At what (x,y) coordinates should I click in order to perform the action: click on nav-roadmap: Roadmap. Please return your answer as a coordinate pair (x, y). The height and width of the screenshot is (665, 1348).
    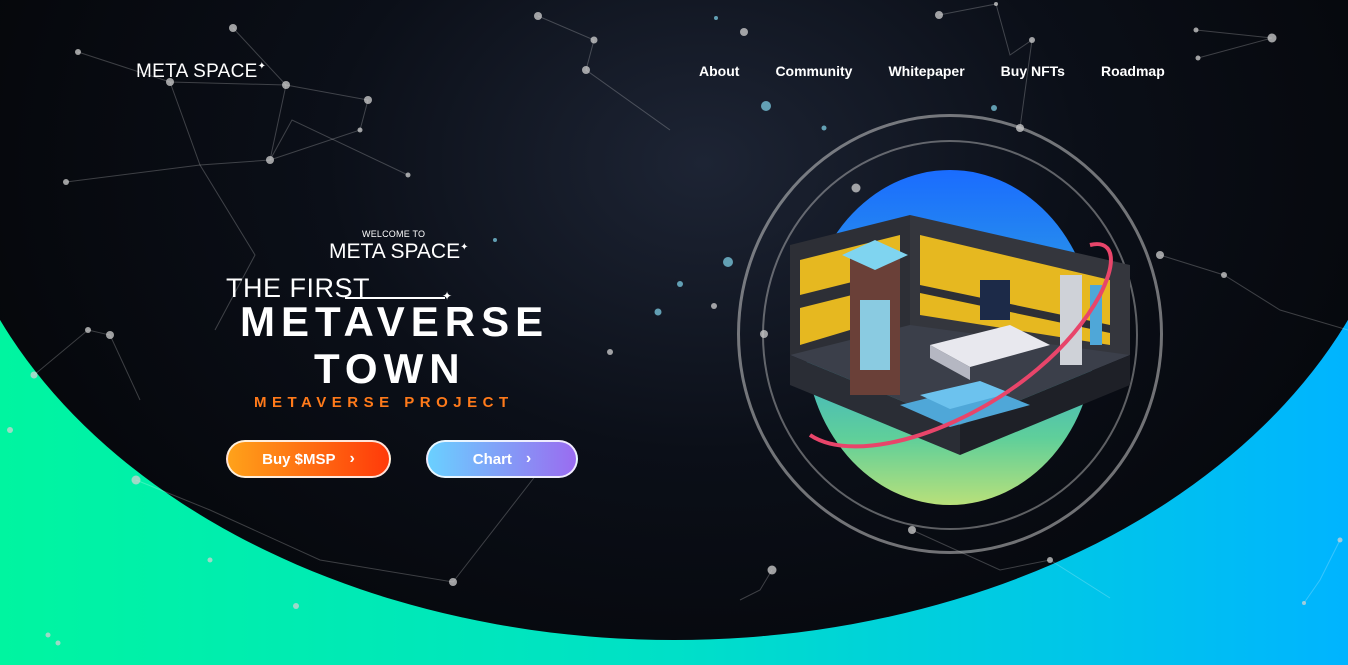
    Looking at the image, I should click on (1133, 71).